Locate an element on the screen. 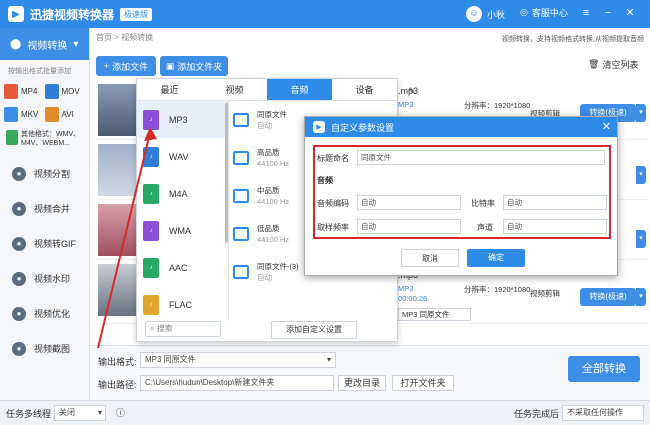 Image resolution: width=650 pixels, height=425 pixels. sidebar-item-0: ● 视频分割 is located at coordinates (44, 173).